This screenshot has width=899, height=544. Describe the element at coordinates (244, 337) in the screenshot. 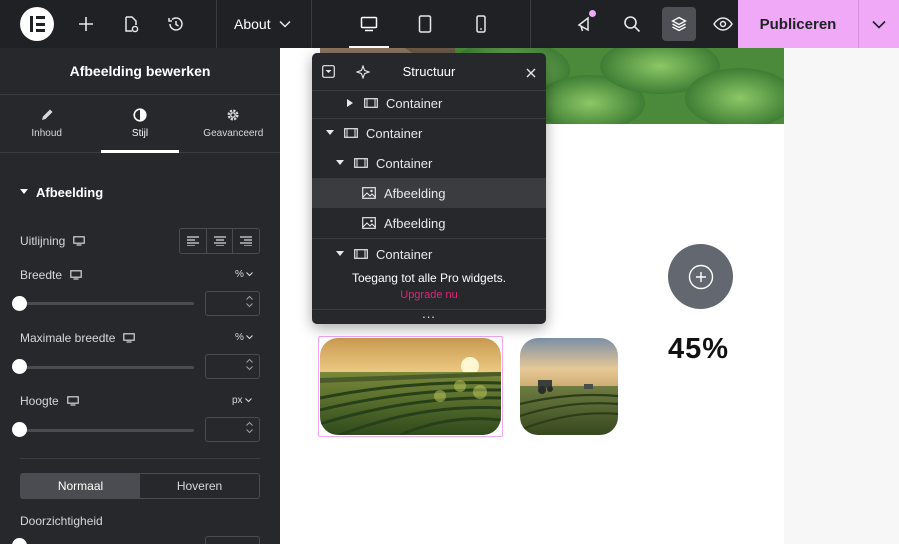

I see `max-width-unit-selector: %` at that location.